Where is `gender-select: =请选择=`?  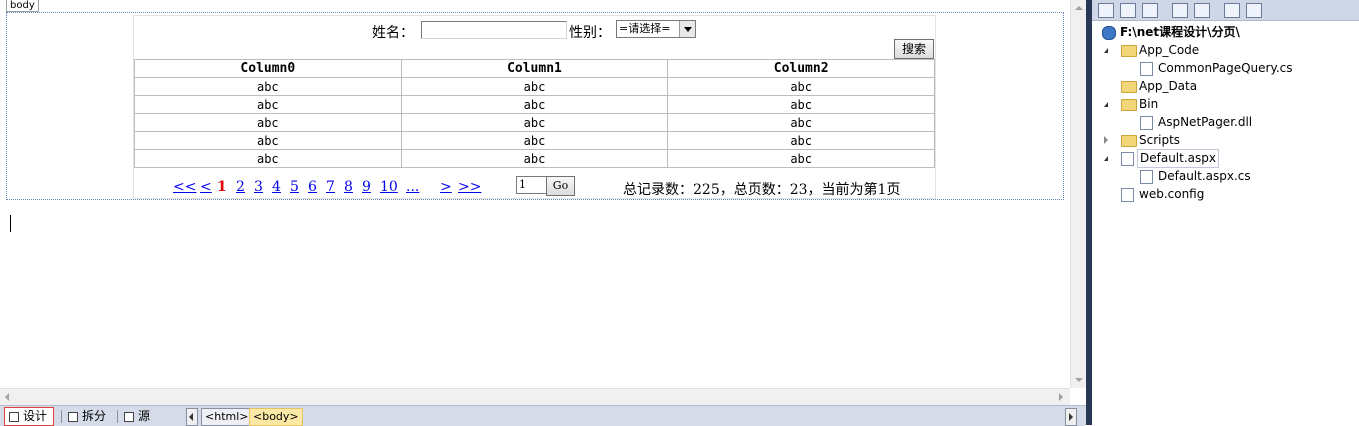
gender-select: =请选择= is located at coordinates (656, 29).